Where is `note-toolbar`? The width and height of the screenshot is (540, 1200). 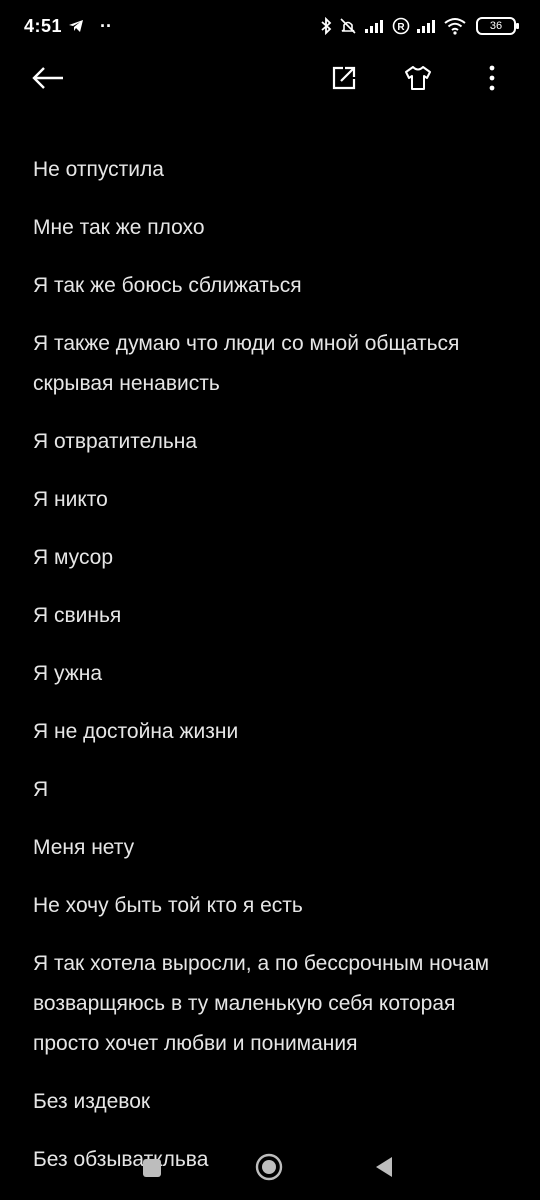
note-toolbar is located at coordinates (270, 80).